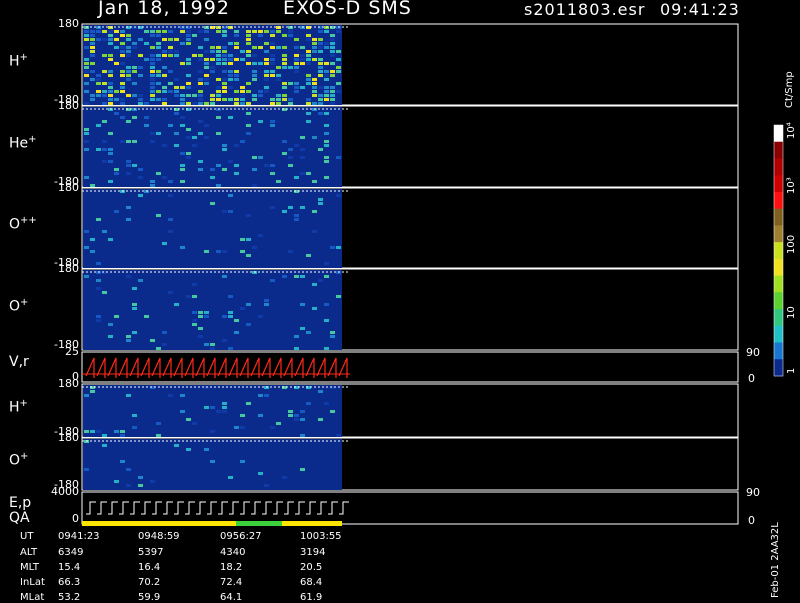  Describe the element at coordinates (24, 456) in the screenshot. I see `panel-label-superscript: +` at that location.